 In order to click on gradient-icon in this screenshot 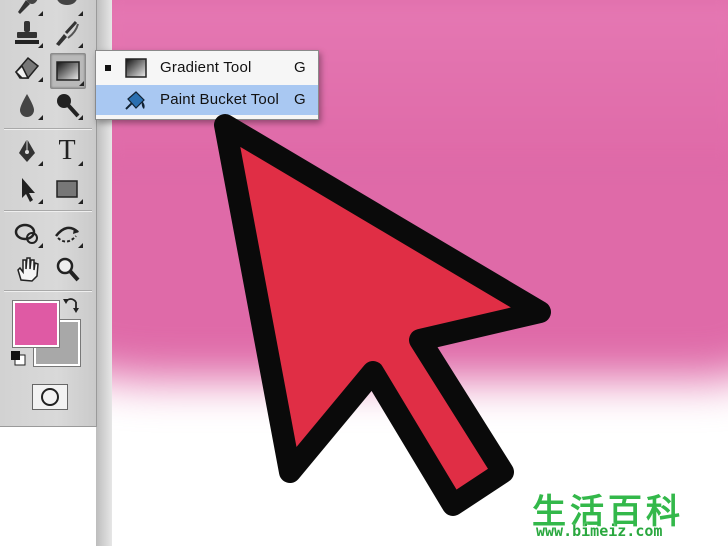, I will do `click(136, 68)`.